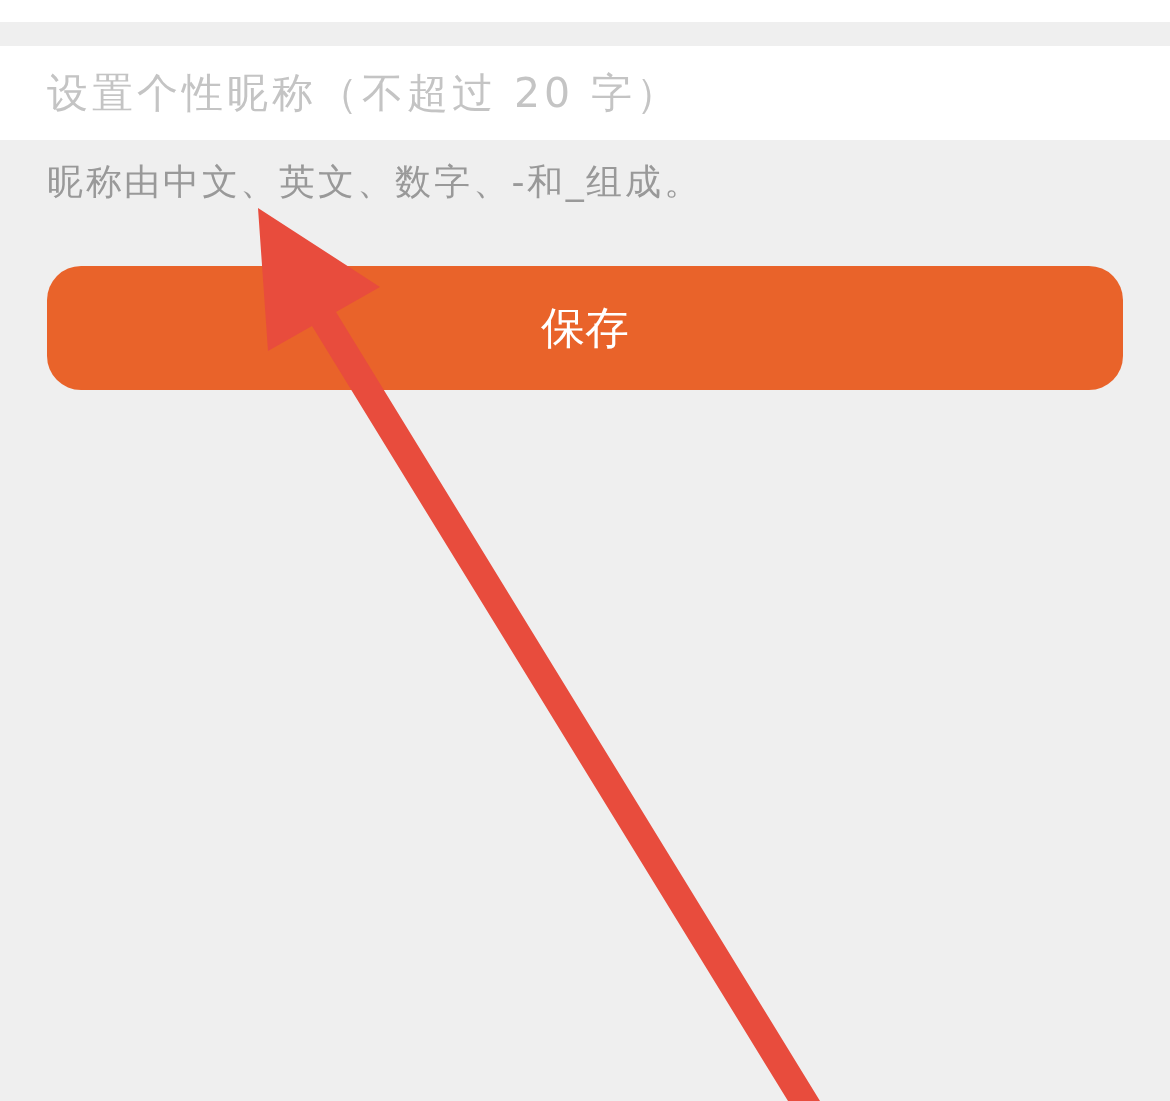 This screenshot has width=1170, height=1101. I want to click on hint-text: 昵称由中文、英文、数字、-和_组成。, so click(375, 182).